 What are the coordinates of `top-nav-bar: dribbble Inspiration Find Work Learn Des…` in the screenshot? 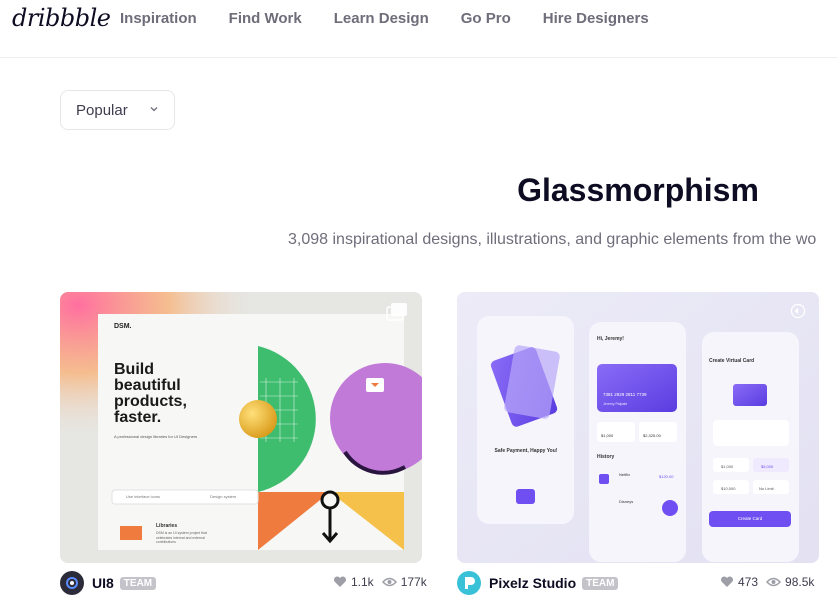 It's located at (419, 29).